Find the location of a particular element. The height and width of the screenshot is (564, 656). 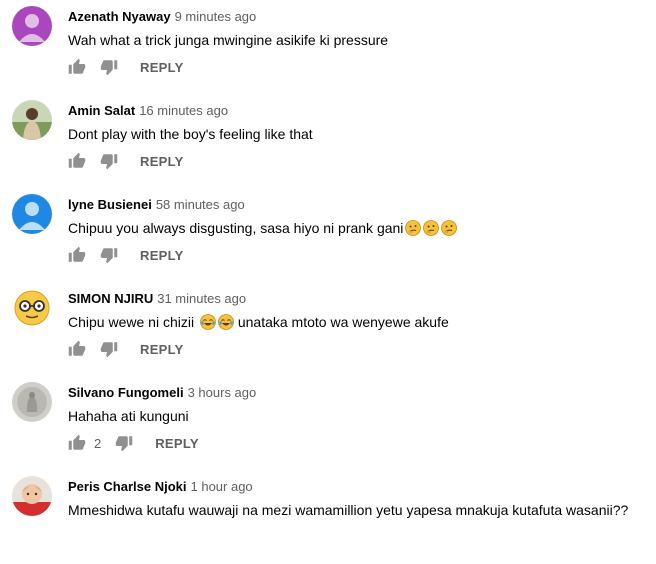

comment-time: 9 minutes ago is located at coordinates (216, 16).